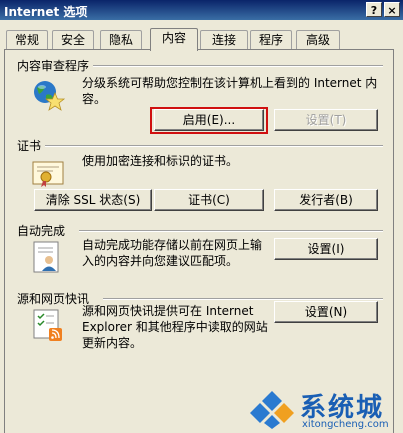  I want to click on certificates-desc: 使用加密连接和标识的证书。, so click(160, 161).